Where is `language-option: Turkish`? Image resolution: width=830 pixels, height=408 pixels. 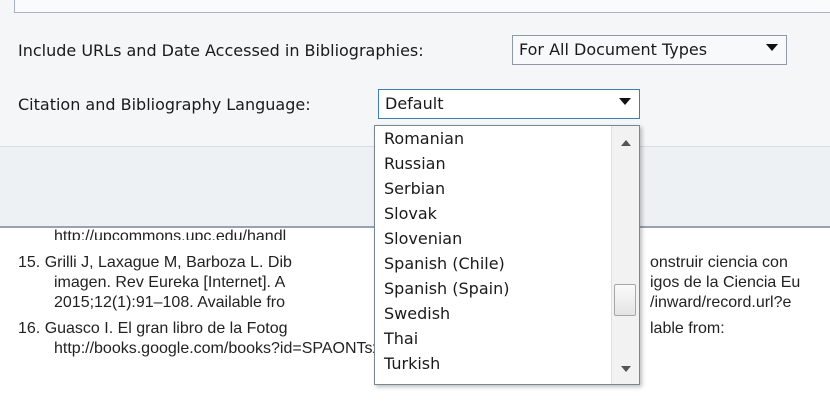 language-option: Turkish is located at coordinates (412, 364).